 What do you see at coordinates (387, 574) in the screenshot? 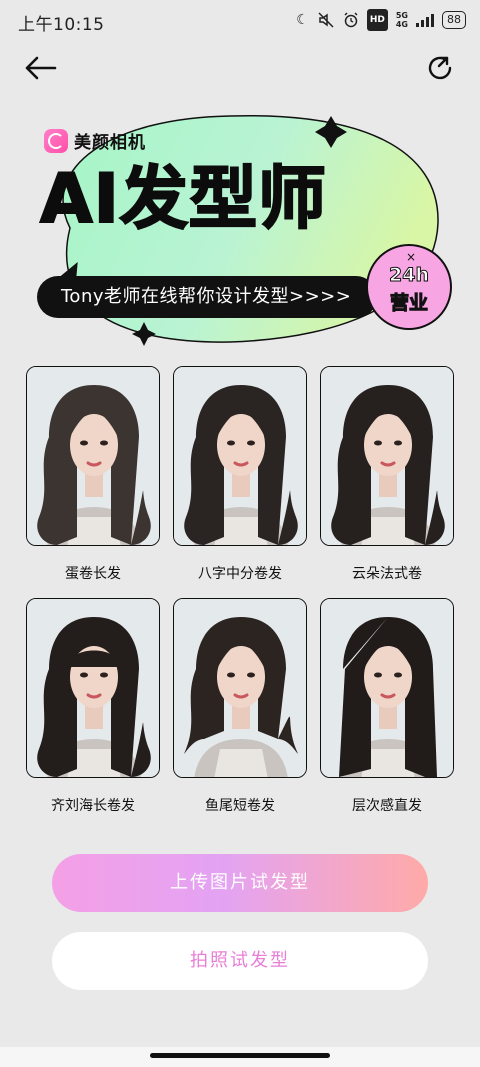
I see `hairstyle-label: 云朵法式卷` at bounding box center [387, 574].